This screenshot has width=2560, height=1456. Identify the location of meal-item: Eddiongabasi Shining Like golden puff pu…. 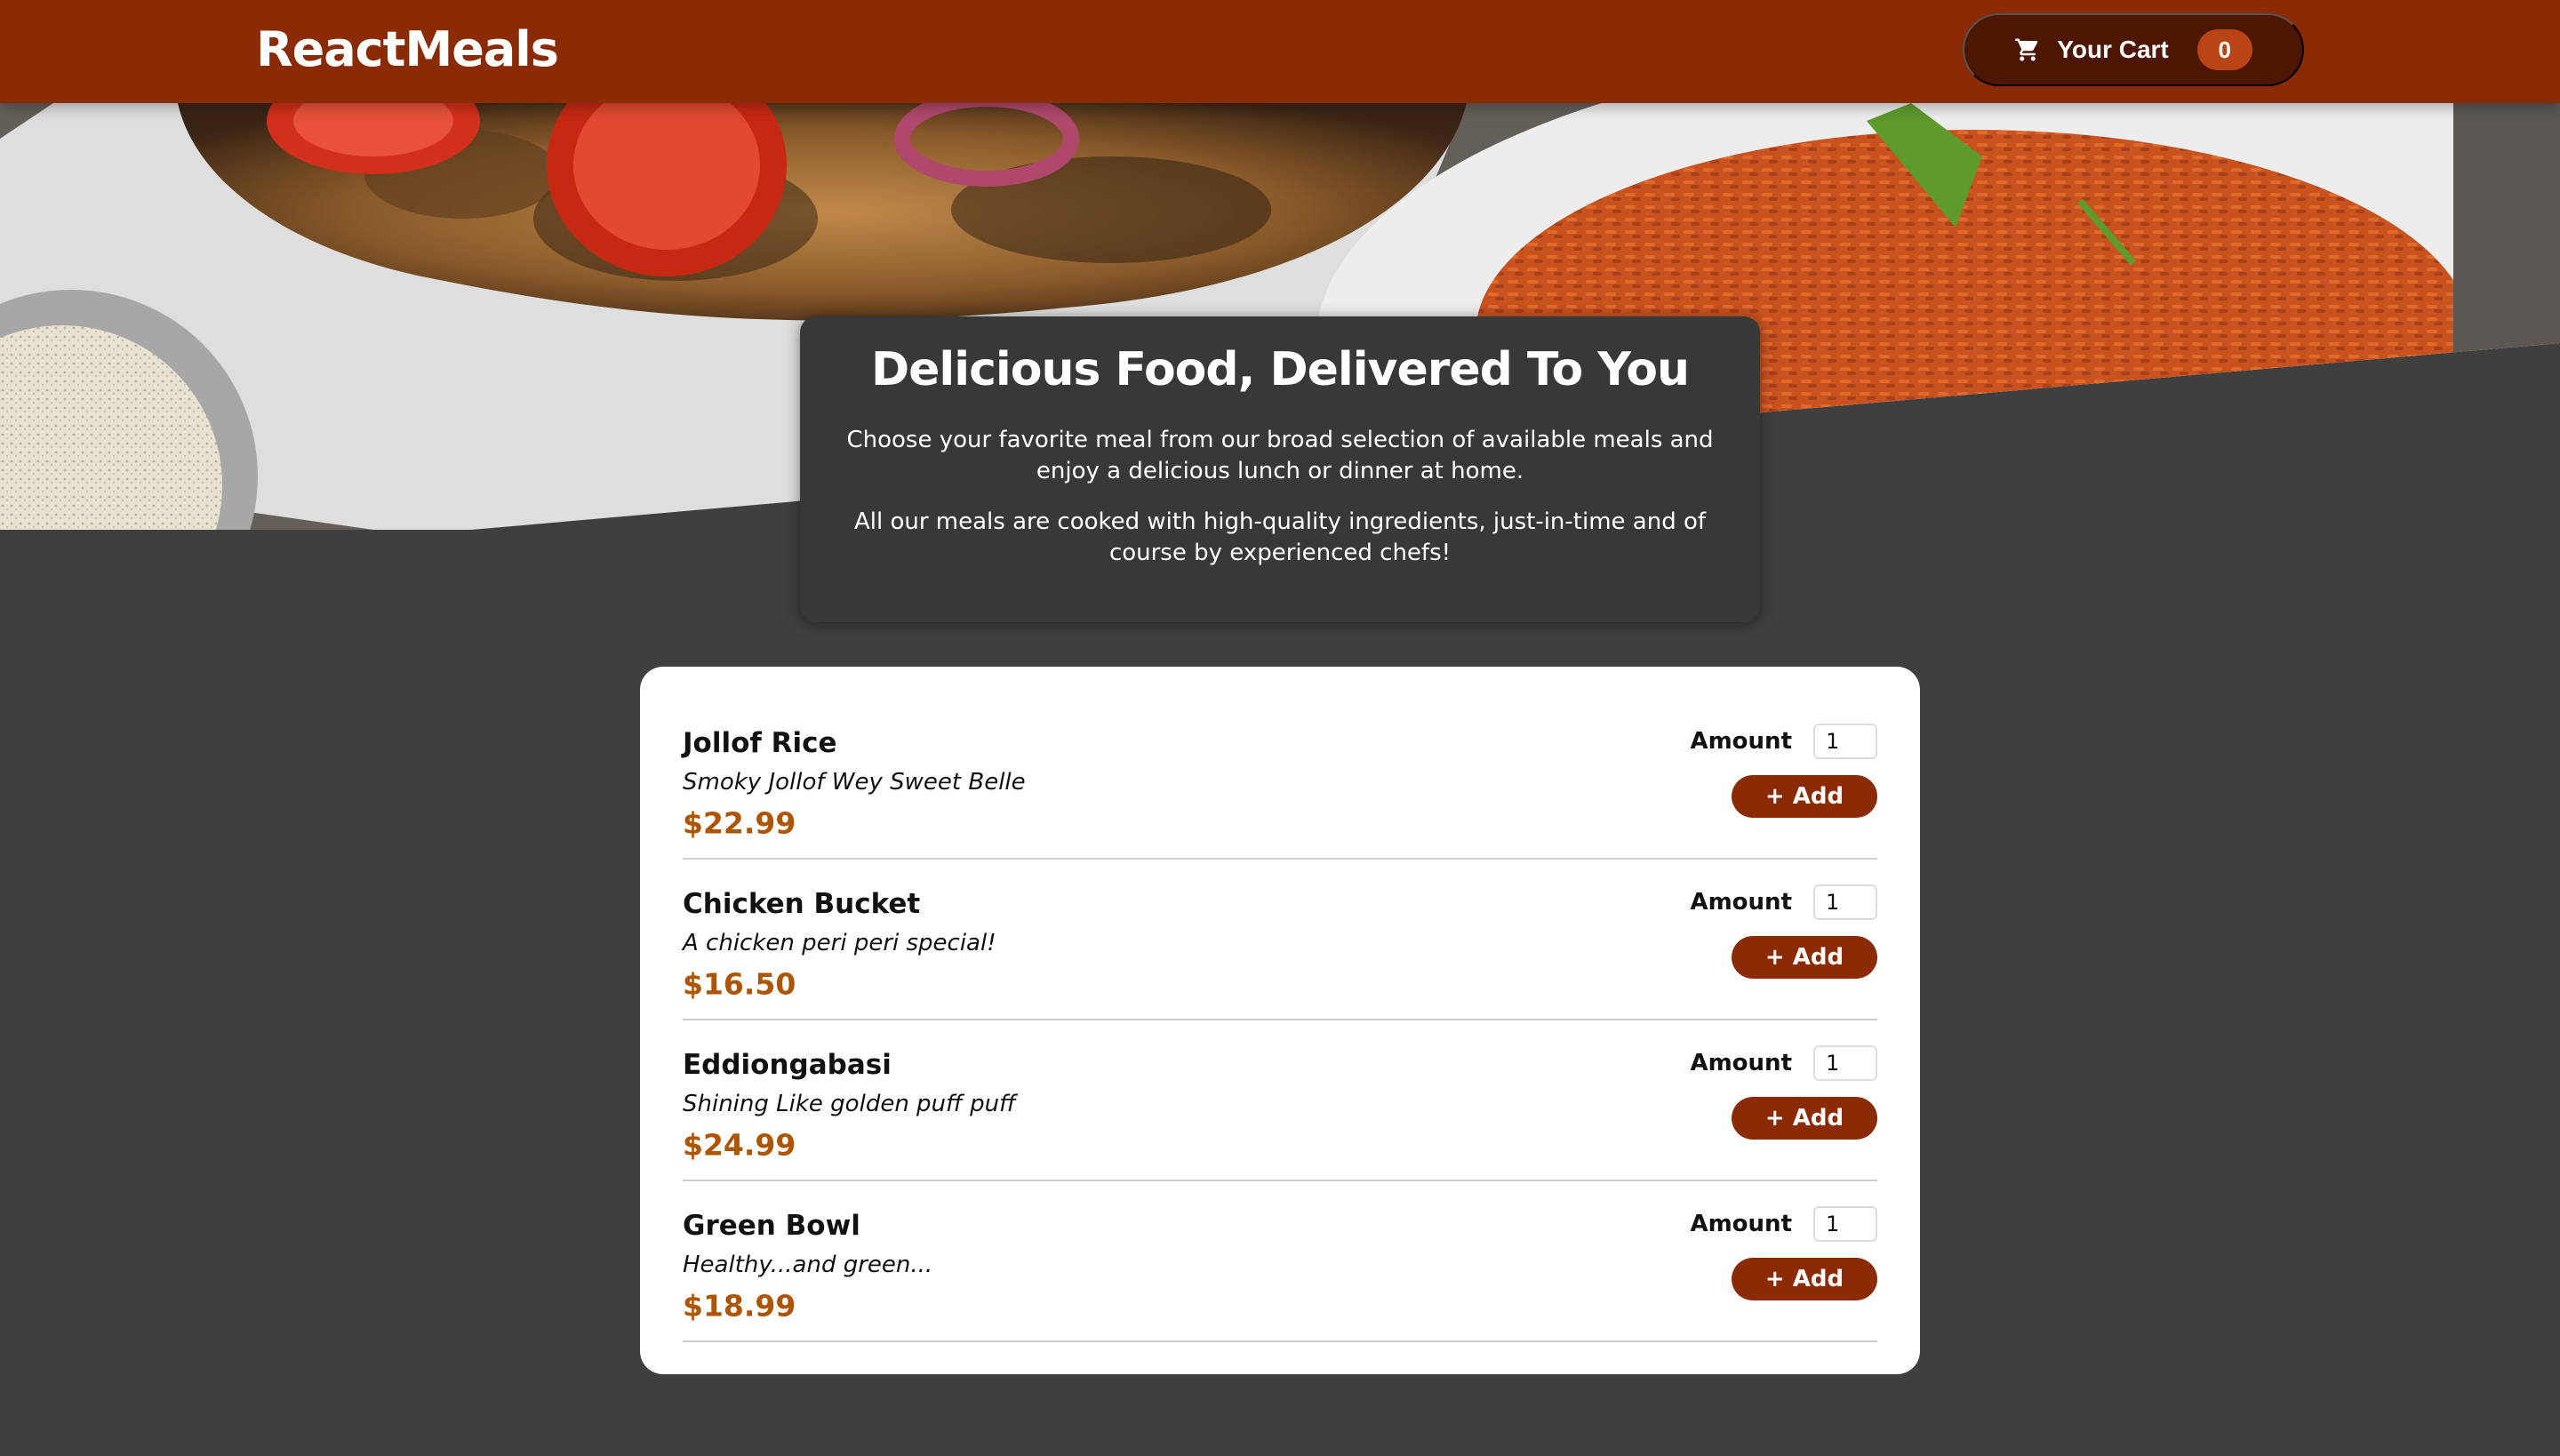
(1280, 1100).